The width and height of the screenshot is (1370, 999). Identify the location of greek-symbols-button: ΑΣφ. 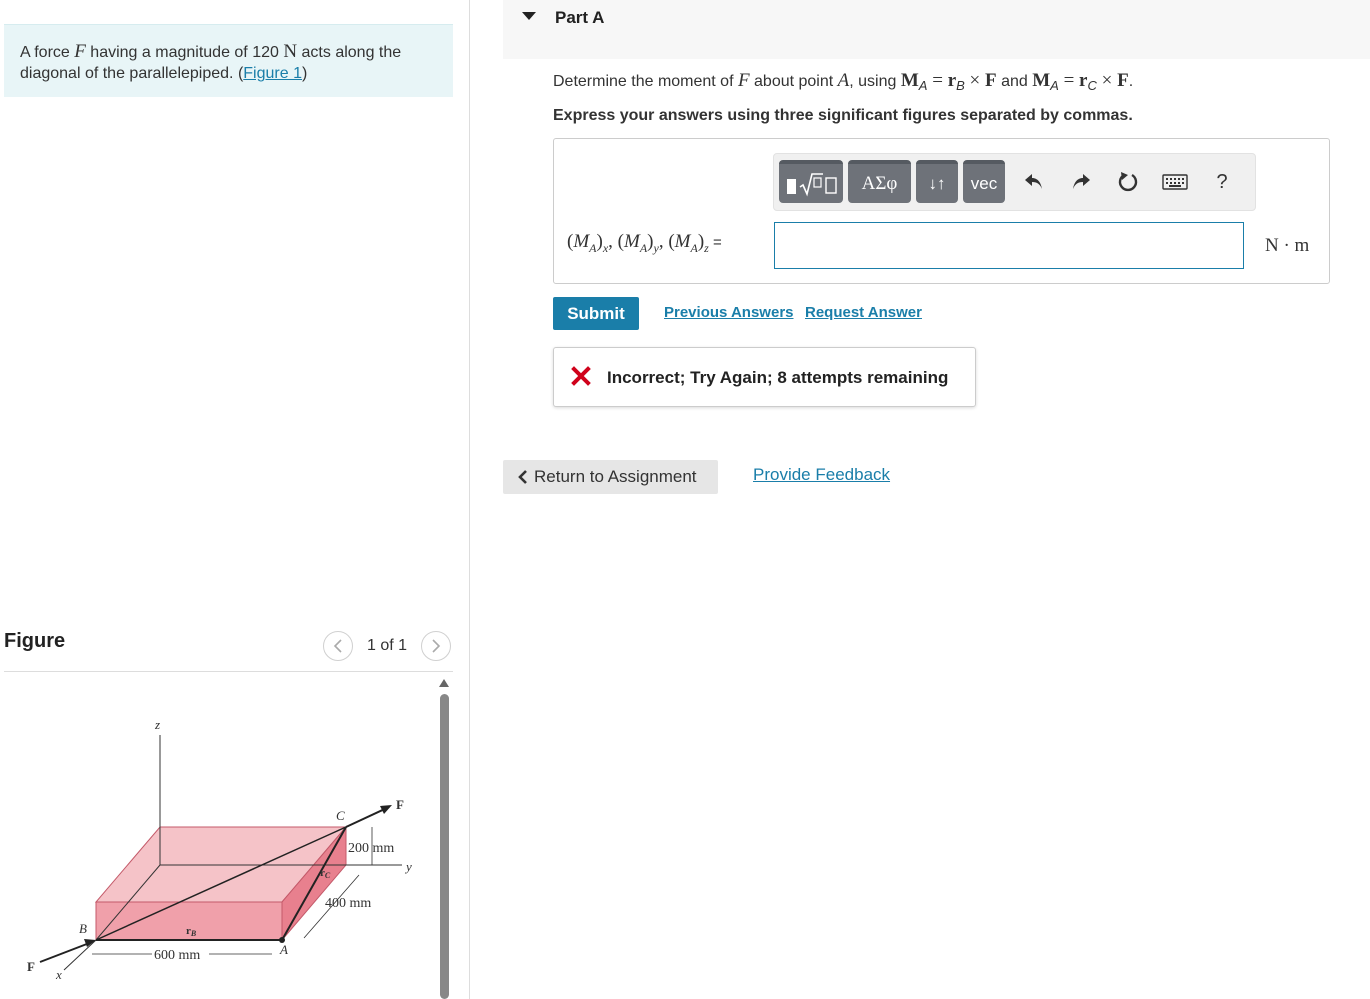
(879, 181).